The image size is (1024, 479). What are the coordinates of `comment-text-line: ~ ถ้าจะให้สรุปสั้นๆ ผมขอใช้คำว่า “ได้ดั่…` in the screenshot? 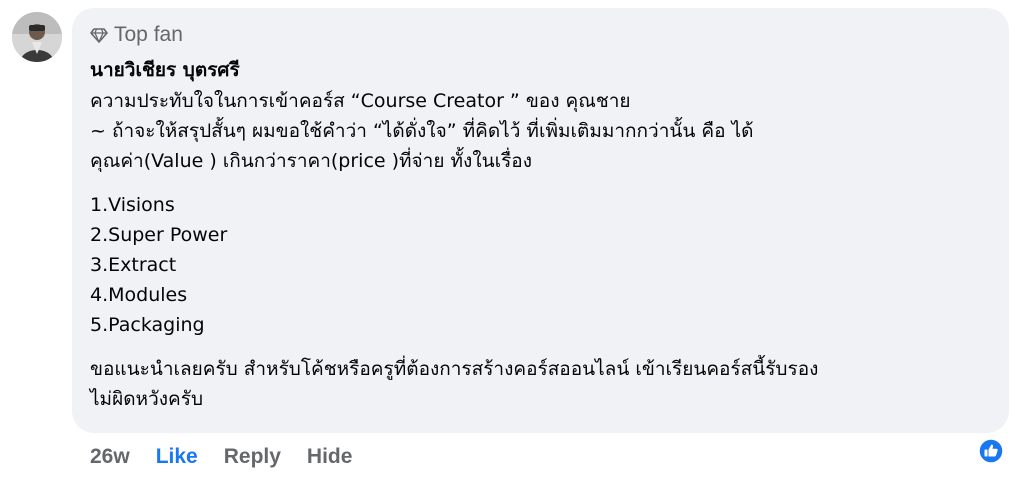 It's located at (422, 131).